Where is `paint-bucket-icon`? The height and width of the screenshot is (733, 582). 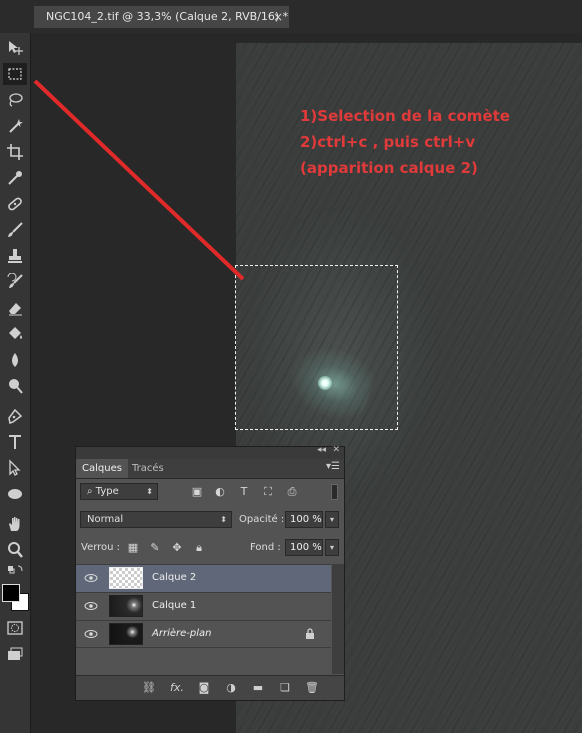
paint-bucket-icon is located at coordinates (15, 334).